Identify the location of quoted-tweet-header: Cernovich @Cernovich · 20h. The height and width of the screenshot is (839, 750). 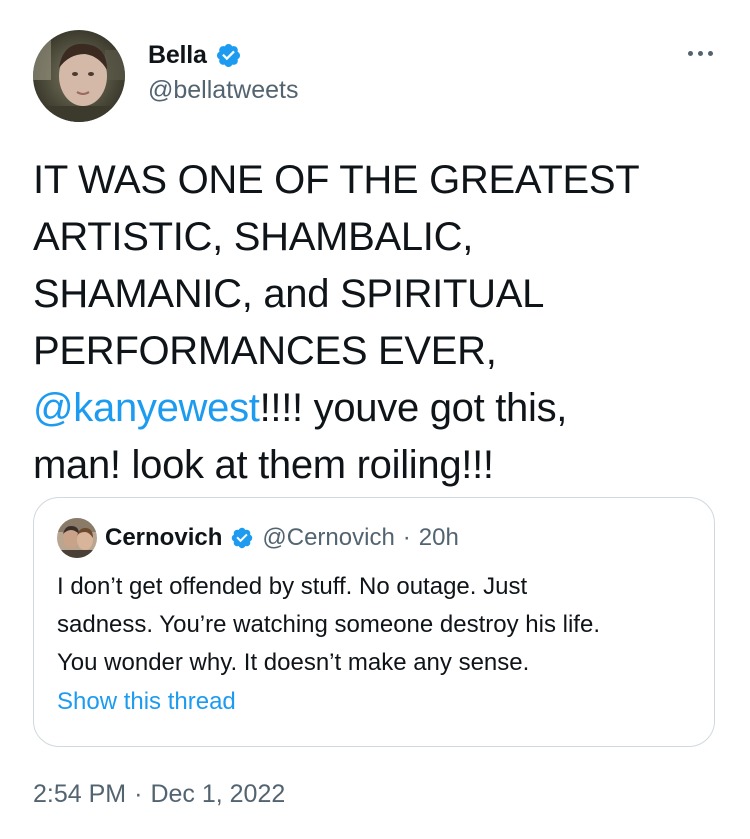
(258, 538).